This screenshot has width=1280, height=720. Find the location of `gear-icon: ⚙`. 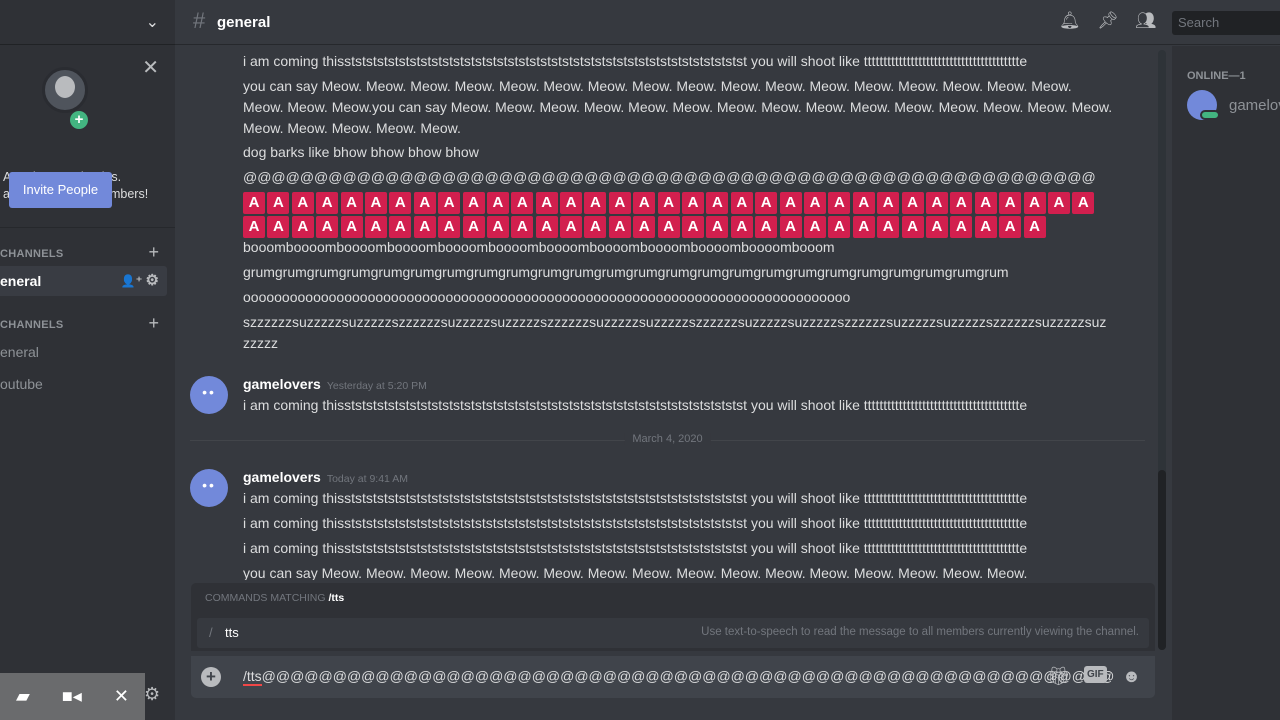

gear-icon: ⚙ is located at coordinates (152, 280).